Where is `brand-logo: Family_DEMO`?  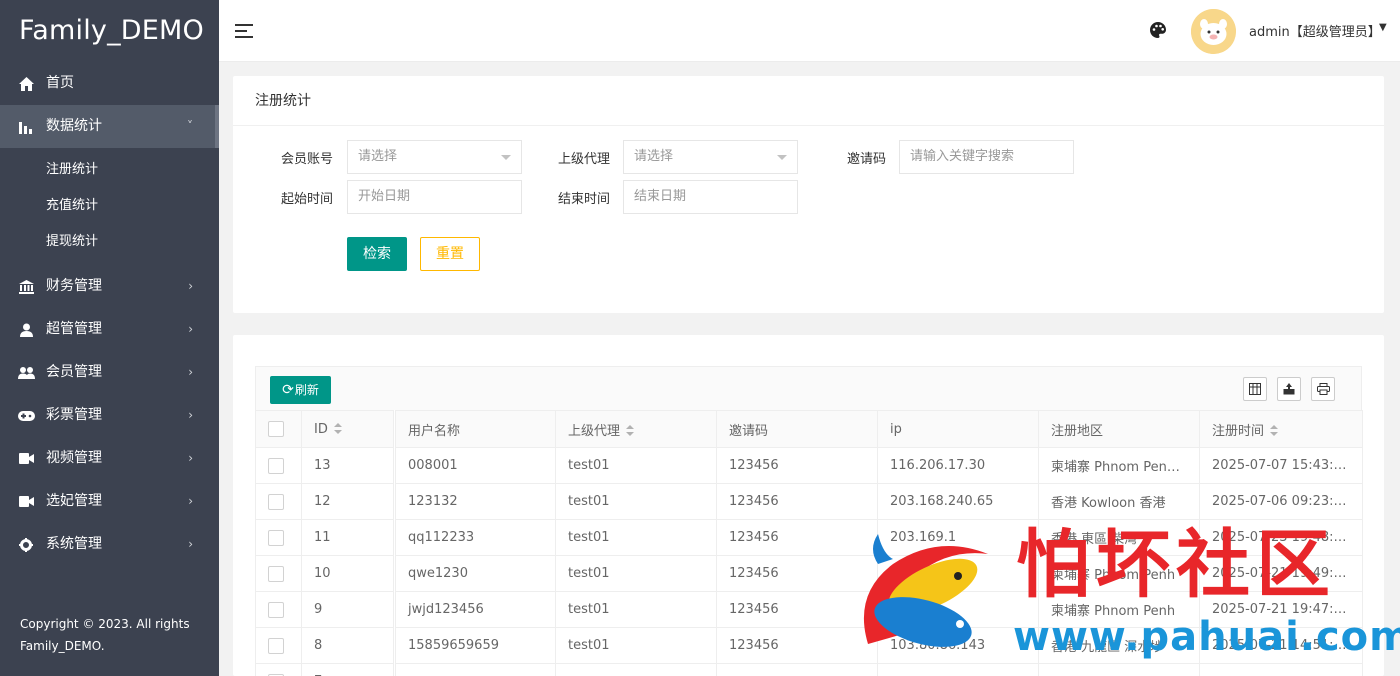 brand-logo: Family_DEMO is located at coordinates (111, 30).